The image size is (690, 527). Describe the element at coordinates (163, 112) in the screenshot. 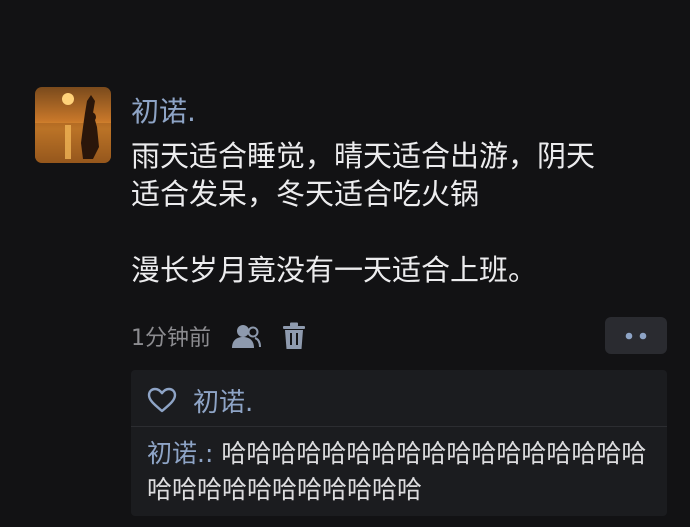

I see `post-author-name: 初诺.` at that location.